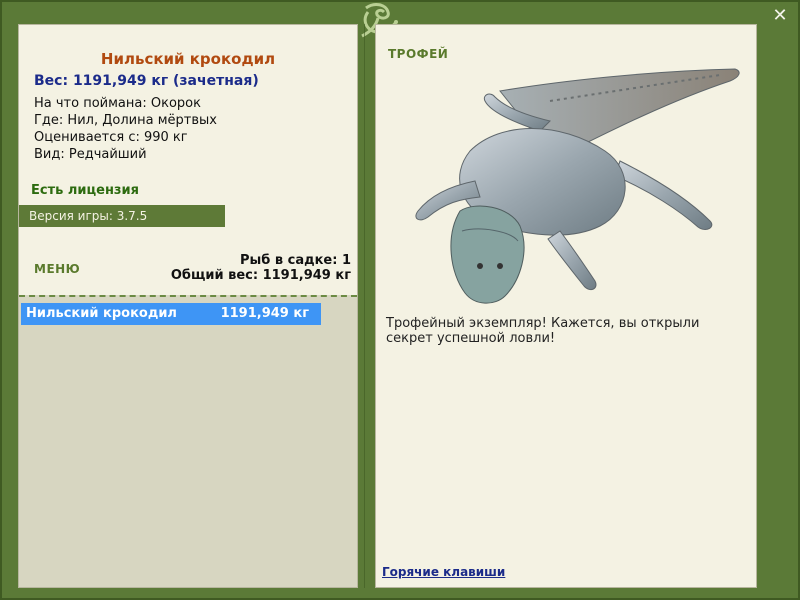 This screenshot has width=800, height=600. Describe the element at coordinates (443, 572) in the screenshot. I see `hotkeys-link: Горячие клавиши` at that location.